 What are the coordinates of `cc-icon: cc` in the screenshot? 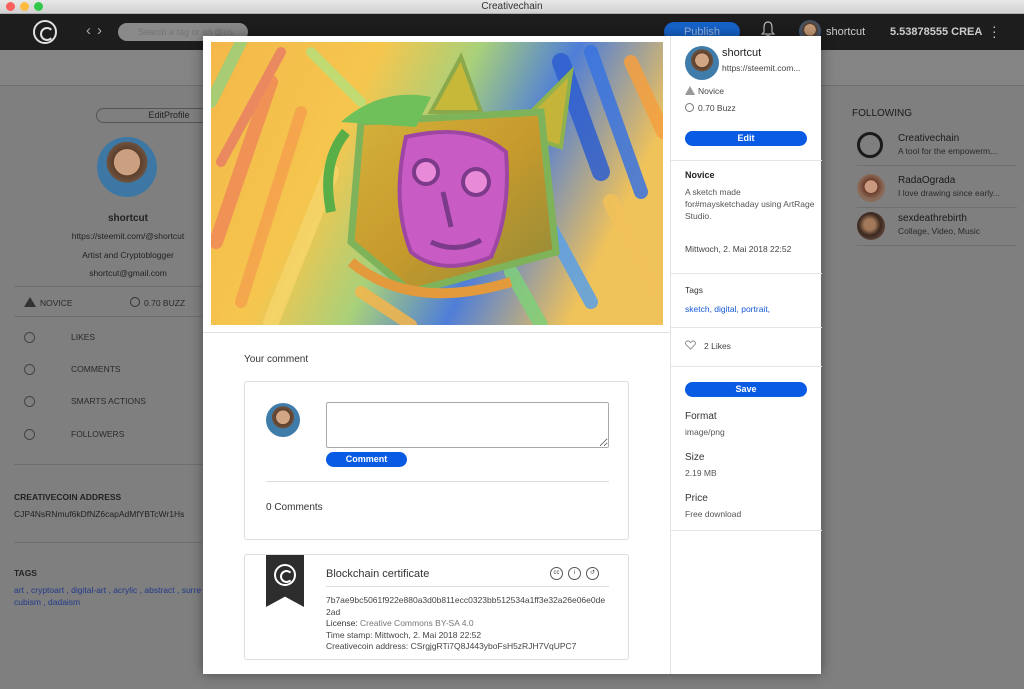 It's located at (556, 573).